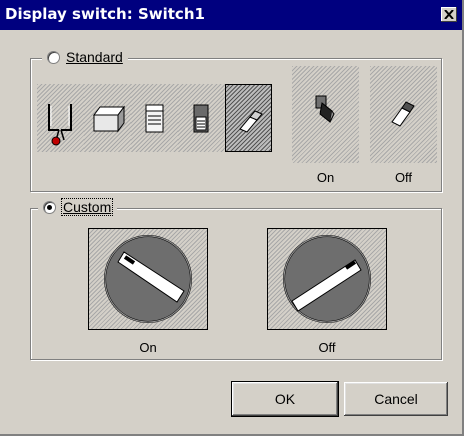 Image resolution: width=464 pixels, height=436 pixels. What do you see at coordinates (148, 347) in the screenshot?
I see `custom-on-label: On` at bounding box center [148, 347].